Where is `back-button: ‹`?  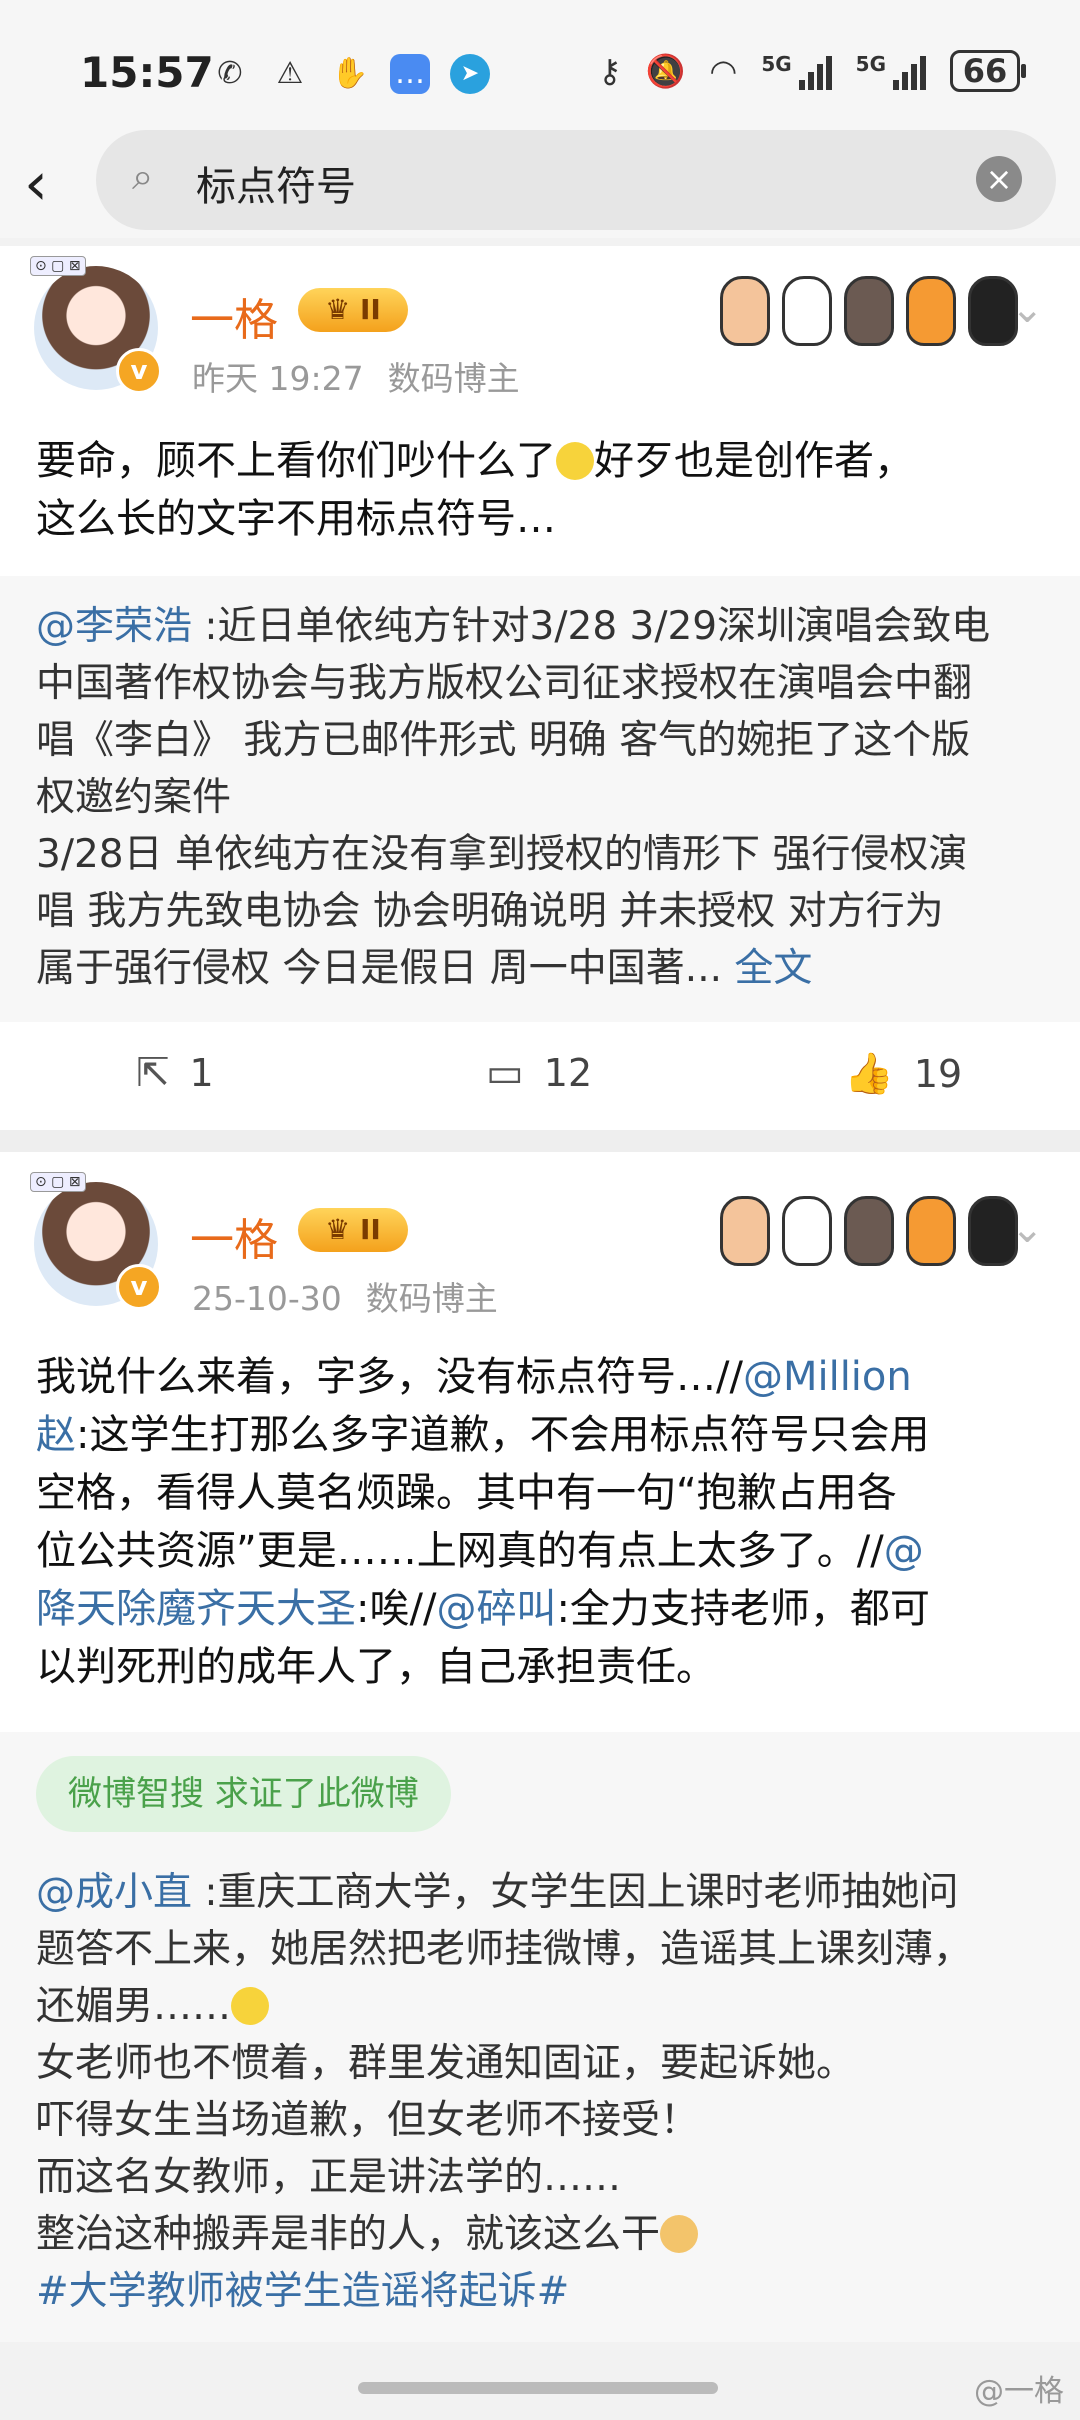
back-button: ‹ is located at coordinates (54, 184).